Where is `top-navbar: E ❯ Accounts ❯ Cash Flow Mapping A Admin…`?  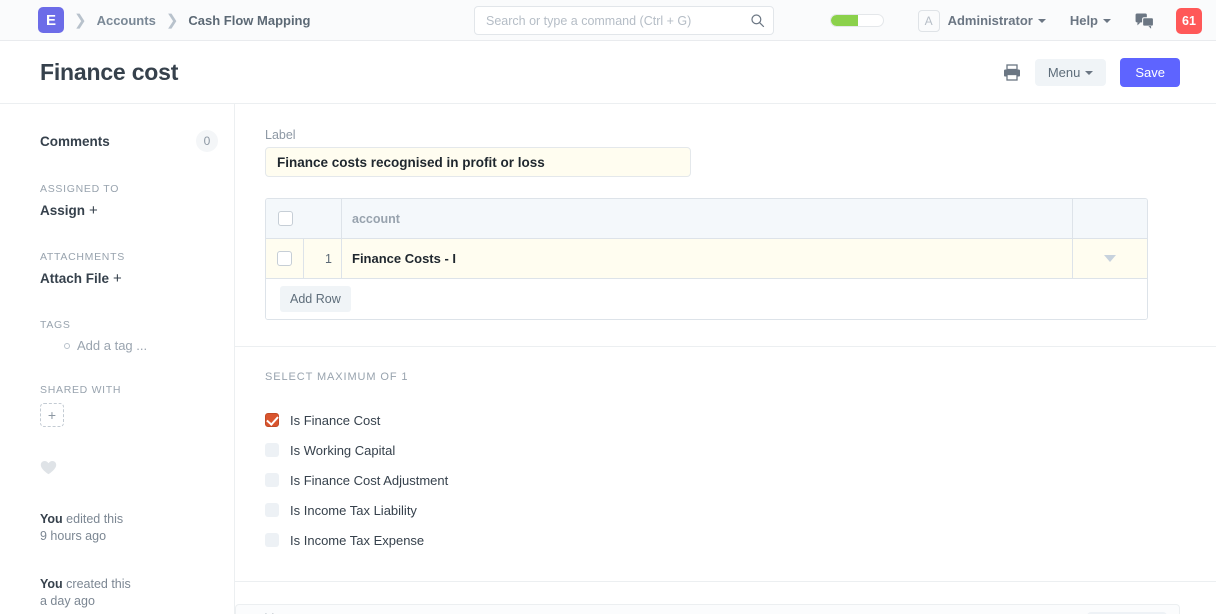 top-navbar: E ❯ Accounts ❯ Cash Flow Mapping A Admin… is located at coordinates (608, 20).